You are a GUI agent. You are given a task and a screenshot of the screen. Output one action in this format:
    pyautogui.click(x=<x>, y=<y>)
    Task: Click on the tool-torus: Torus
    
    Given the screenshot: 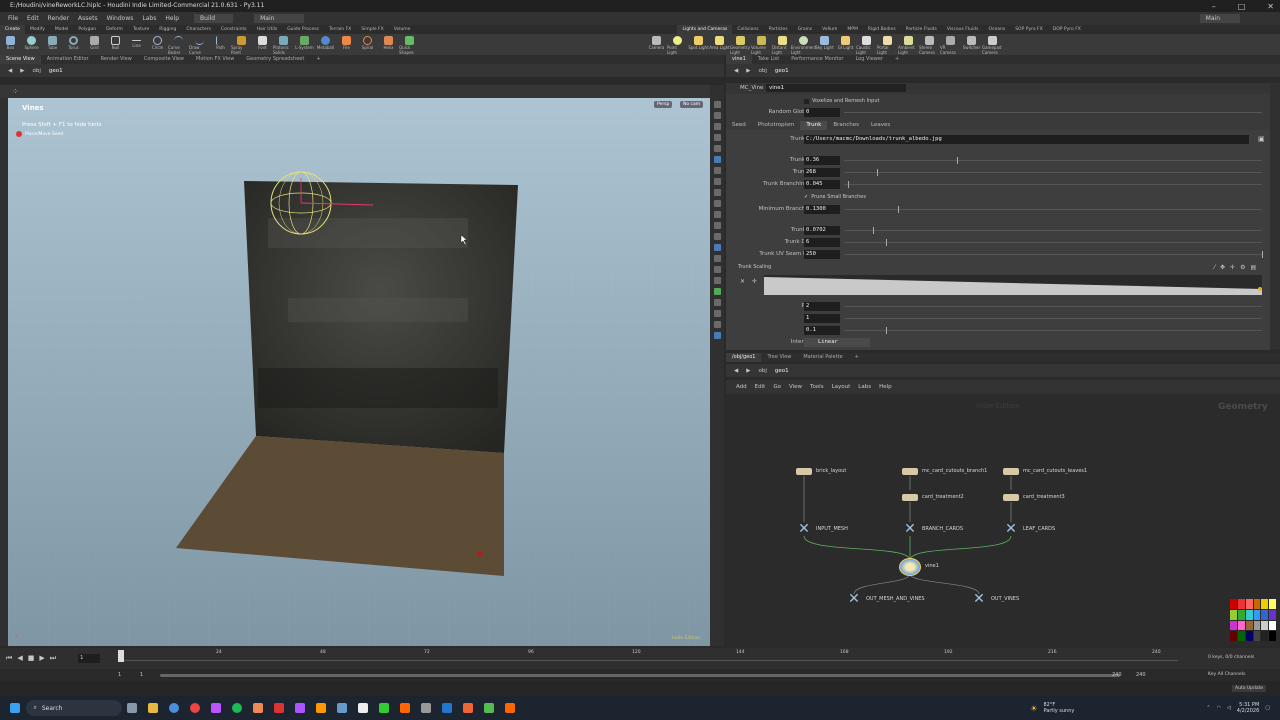 What is the action you would take?
    pyautogui.click(x=73, y=44)
    